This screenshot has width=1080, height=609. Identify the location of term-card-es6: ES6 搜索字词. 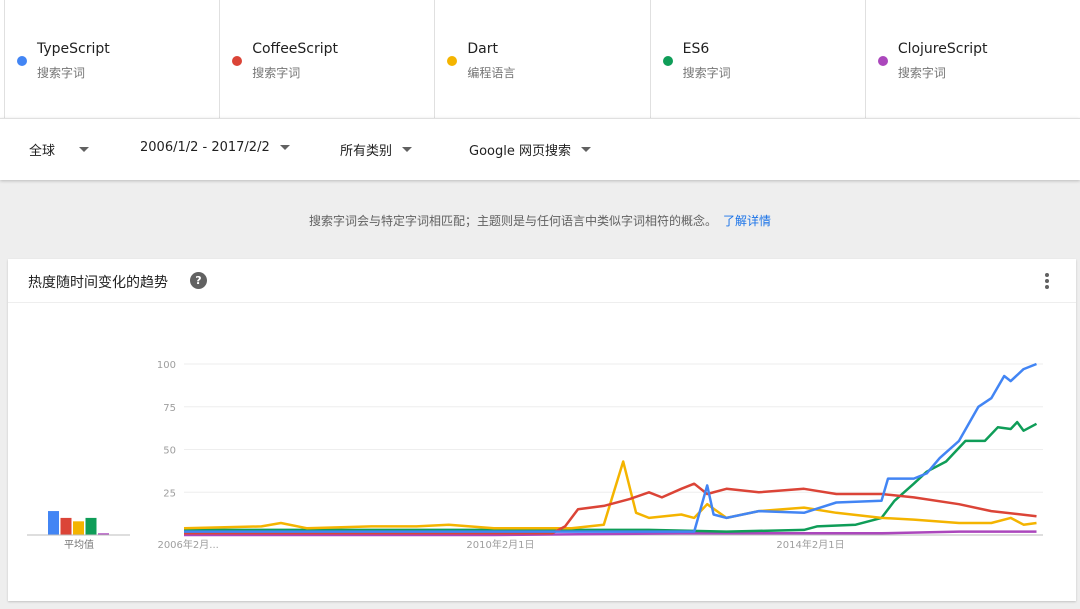
(758, 59).